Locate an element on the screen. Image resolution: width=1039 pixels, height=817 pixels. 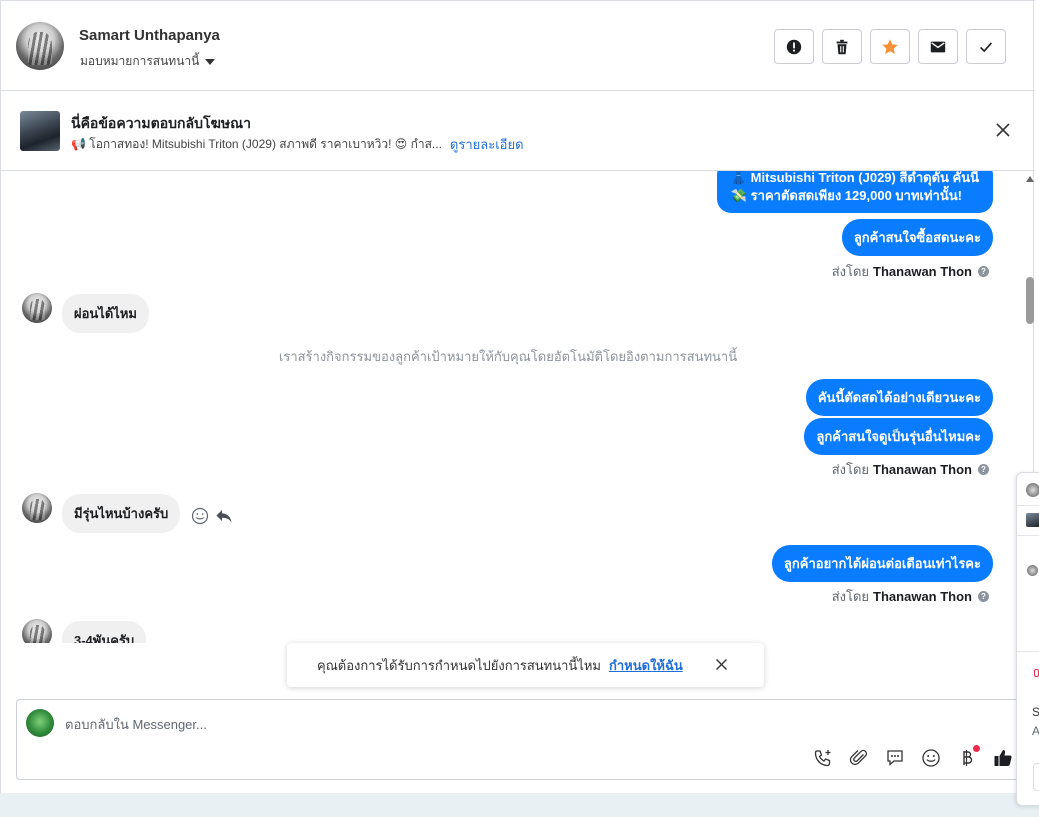
mark-done-button is located at coordinates (986, 46).